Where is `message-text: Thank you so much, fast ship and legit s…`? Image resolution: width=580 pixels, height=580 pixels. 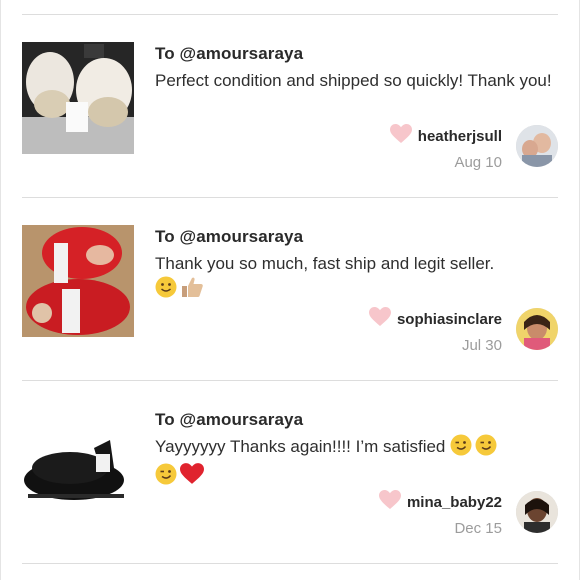 message-text: Thank you so much, fast ship and legit s… is located at coordinates (325, 263).